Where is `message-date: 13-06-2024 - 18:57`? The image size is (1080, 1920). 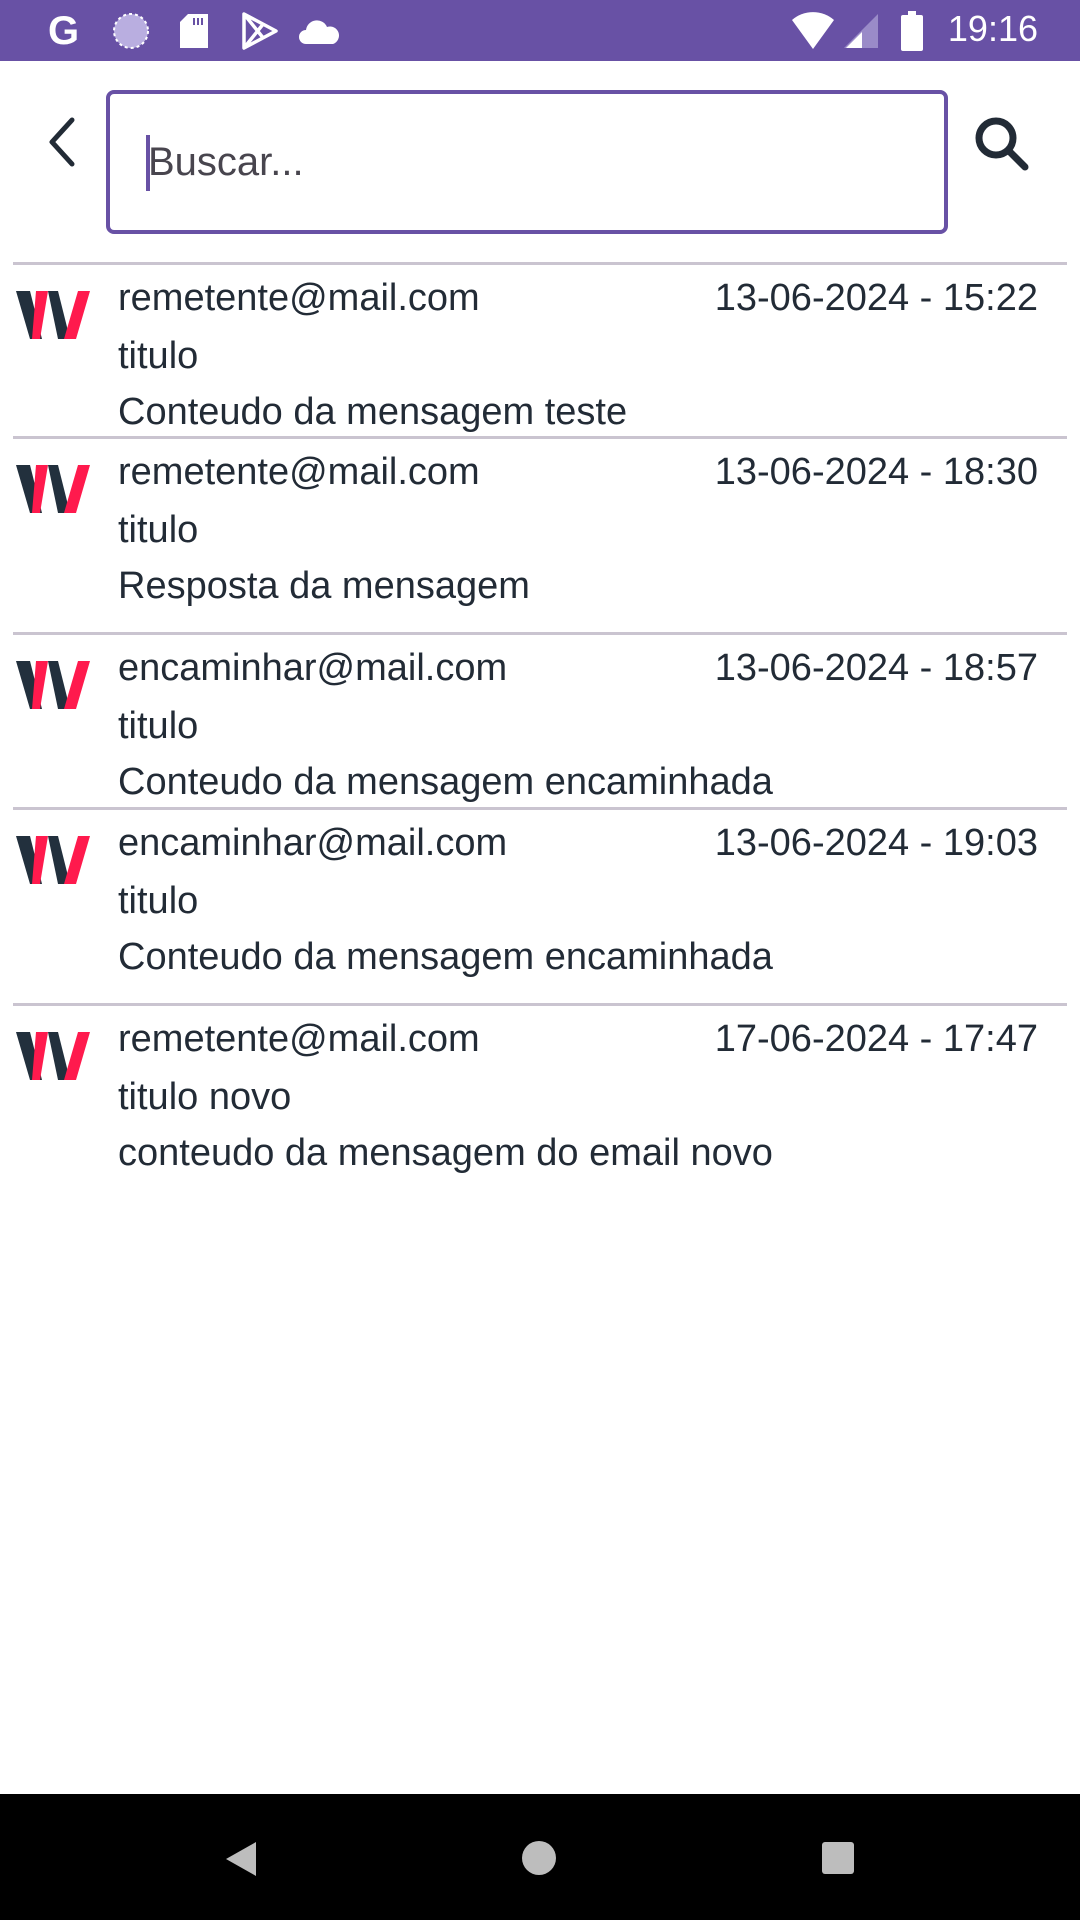 message-date: 13-06-2024 - 18:57 is located at coordinates (876, 668).